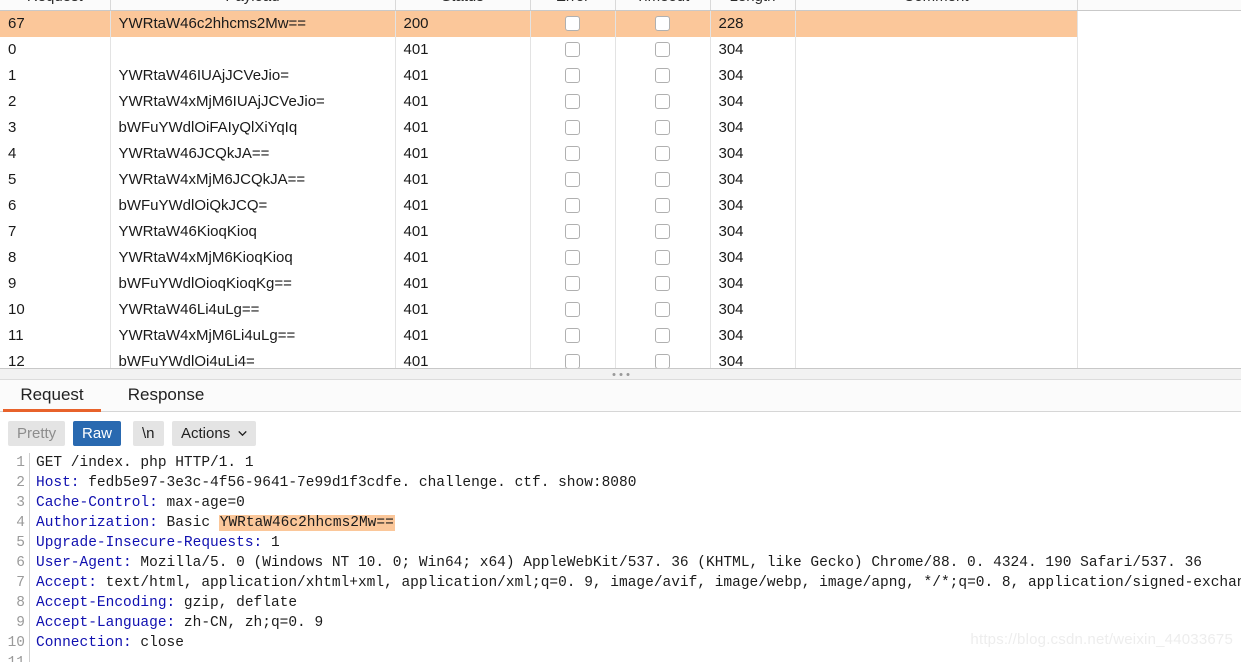 The height and width of the screenshot is (662, 1241). What do you see at coordinates (1101, 639) in the screenshot?
I see `watermark: https://blog.csdn.net/weixin_44033675` at bounding box center [1101, 639].